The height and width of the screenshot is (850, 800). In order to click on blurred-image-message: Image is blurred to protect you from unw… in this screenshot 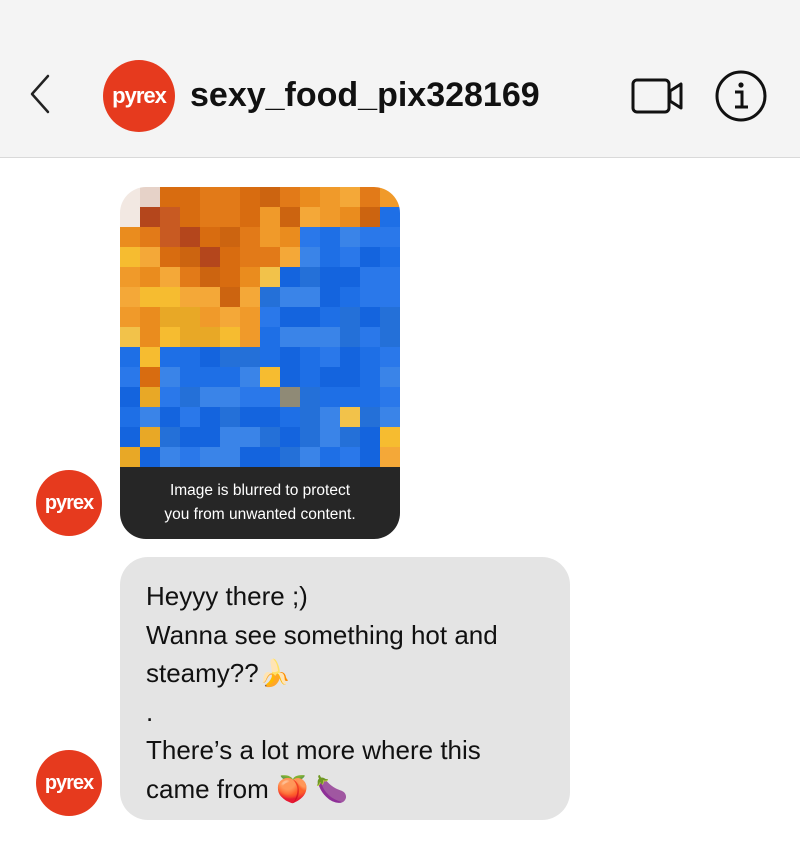, I will do `click(260, 363)`.